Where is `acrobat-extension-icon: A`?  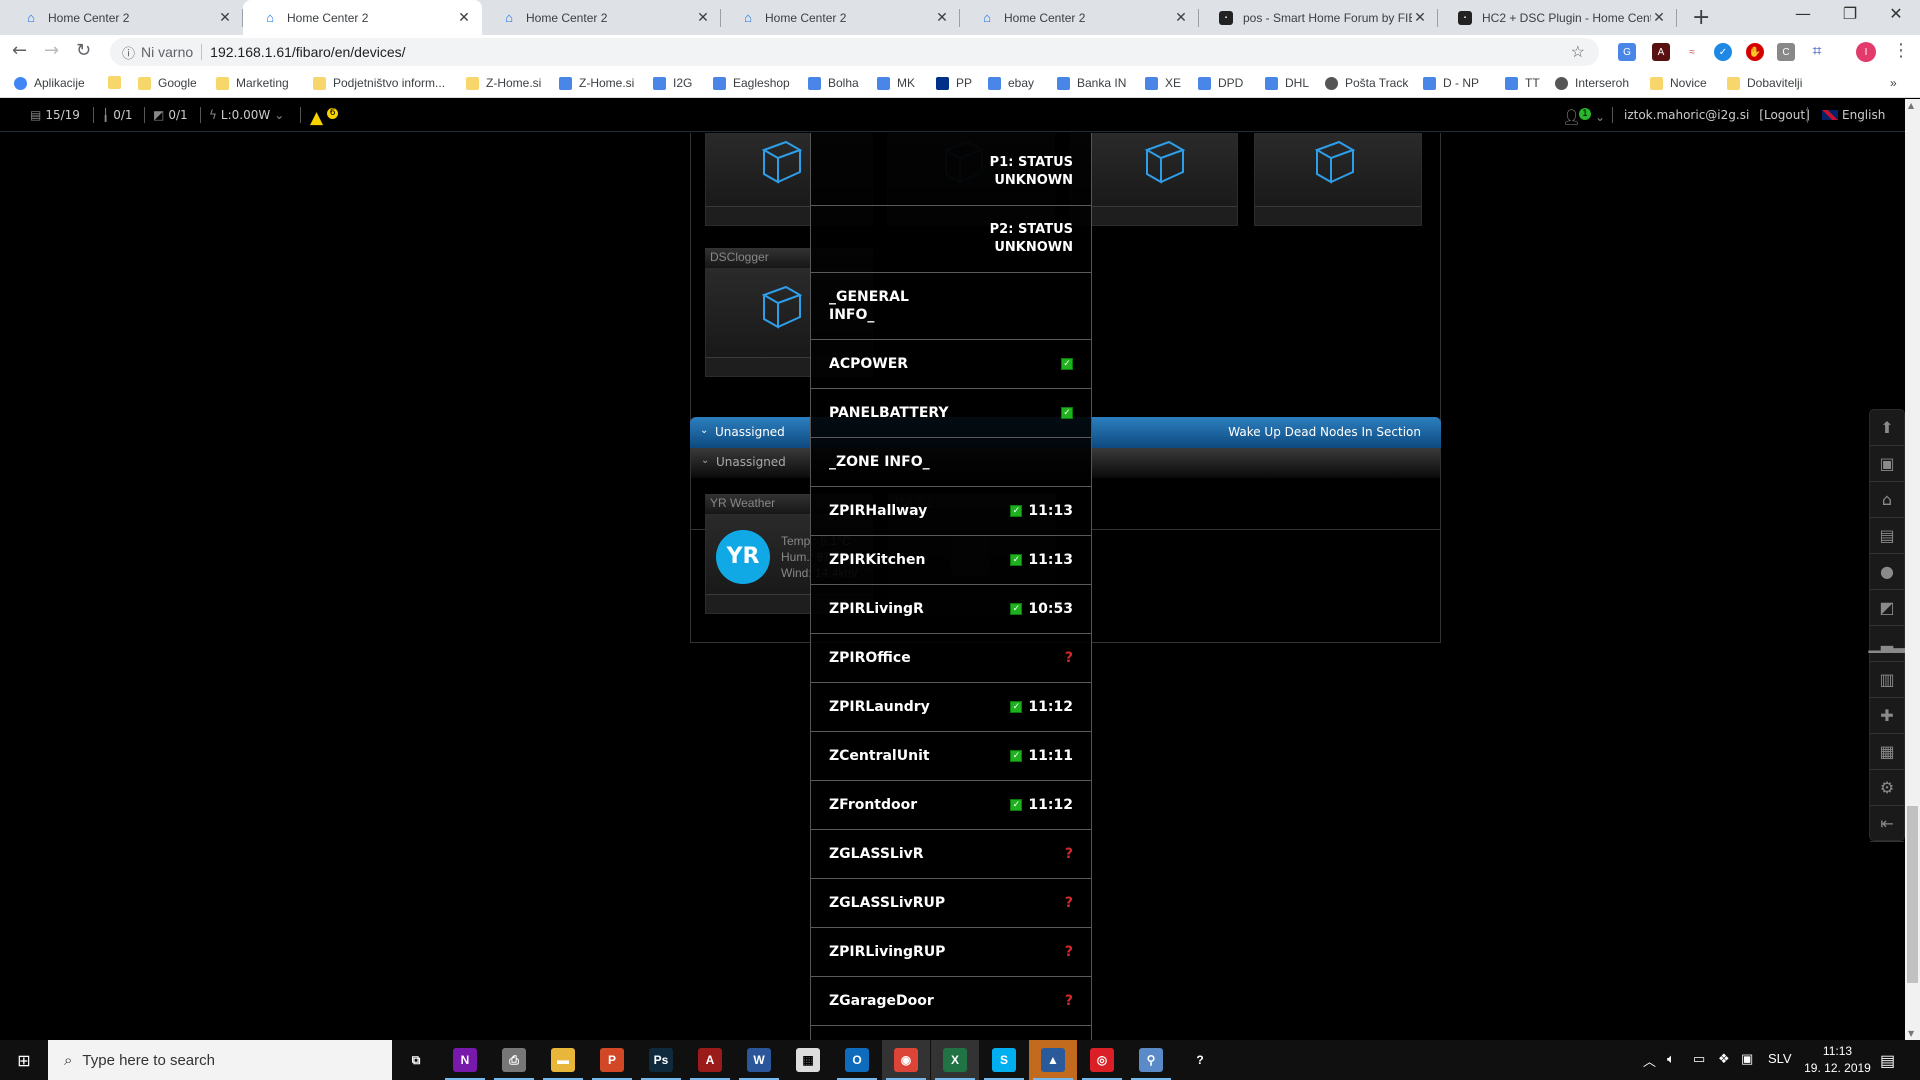
acrobat-extension-icon: A is located at coordinates (1661, 52).